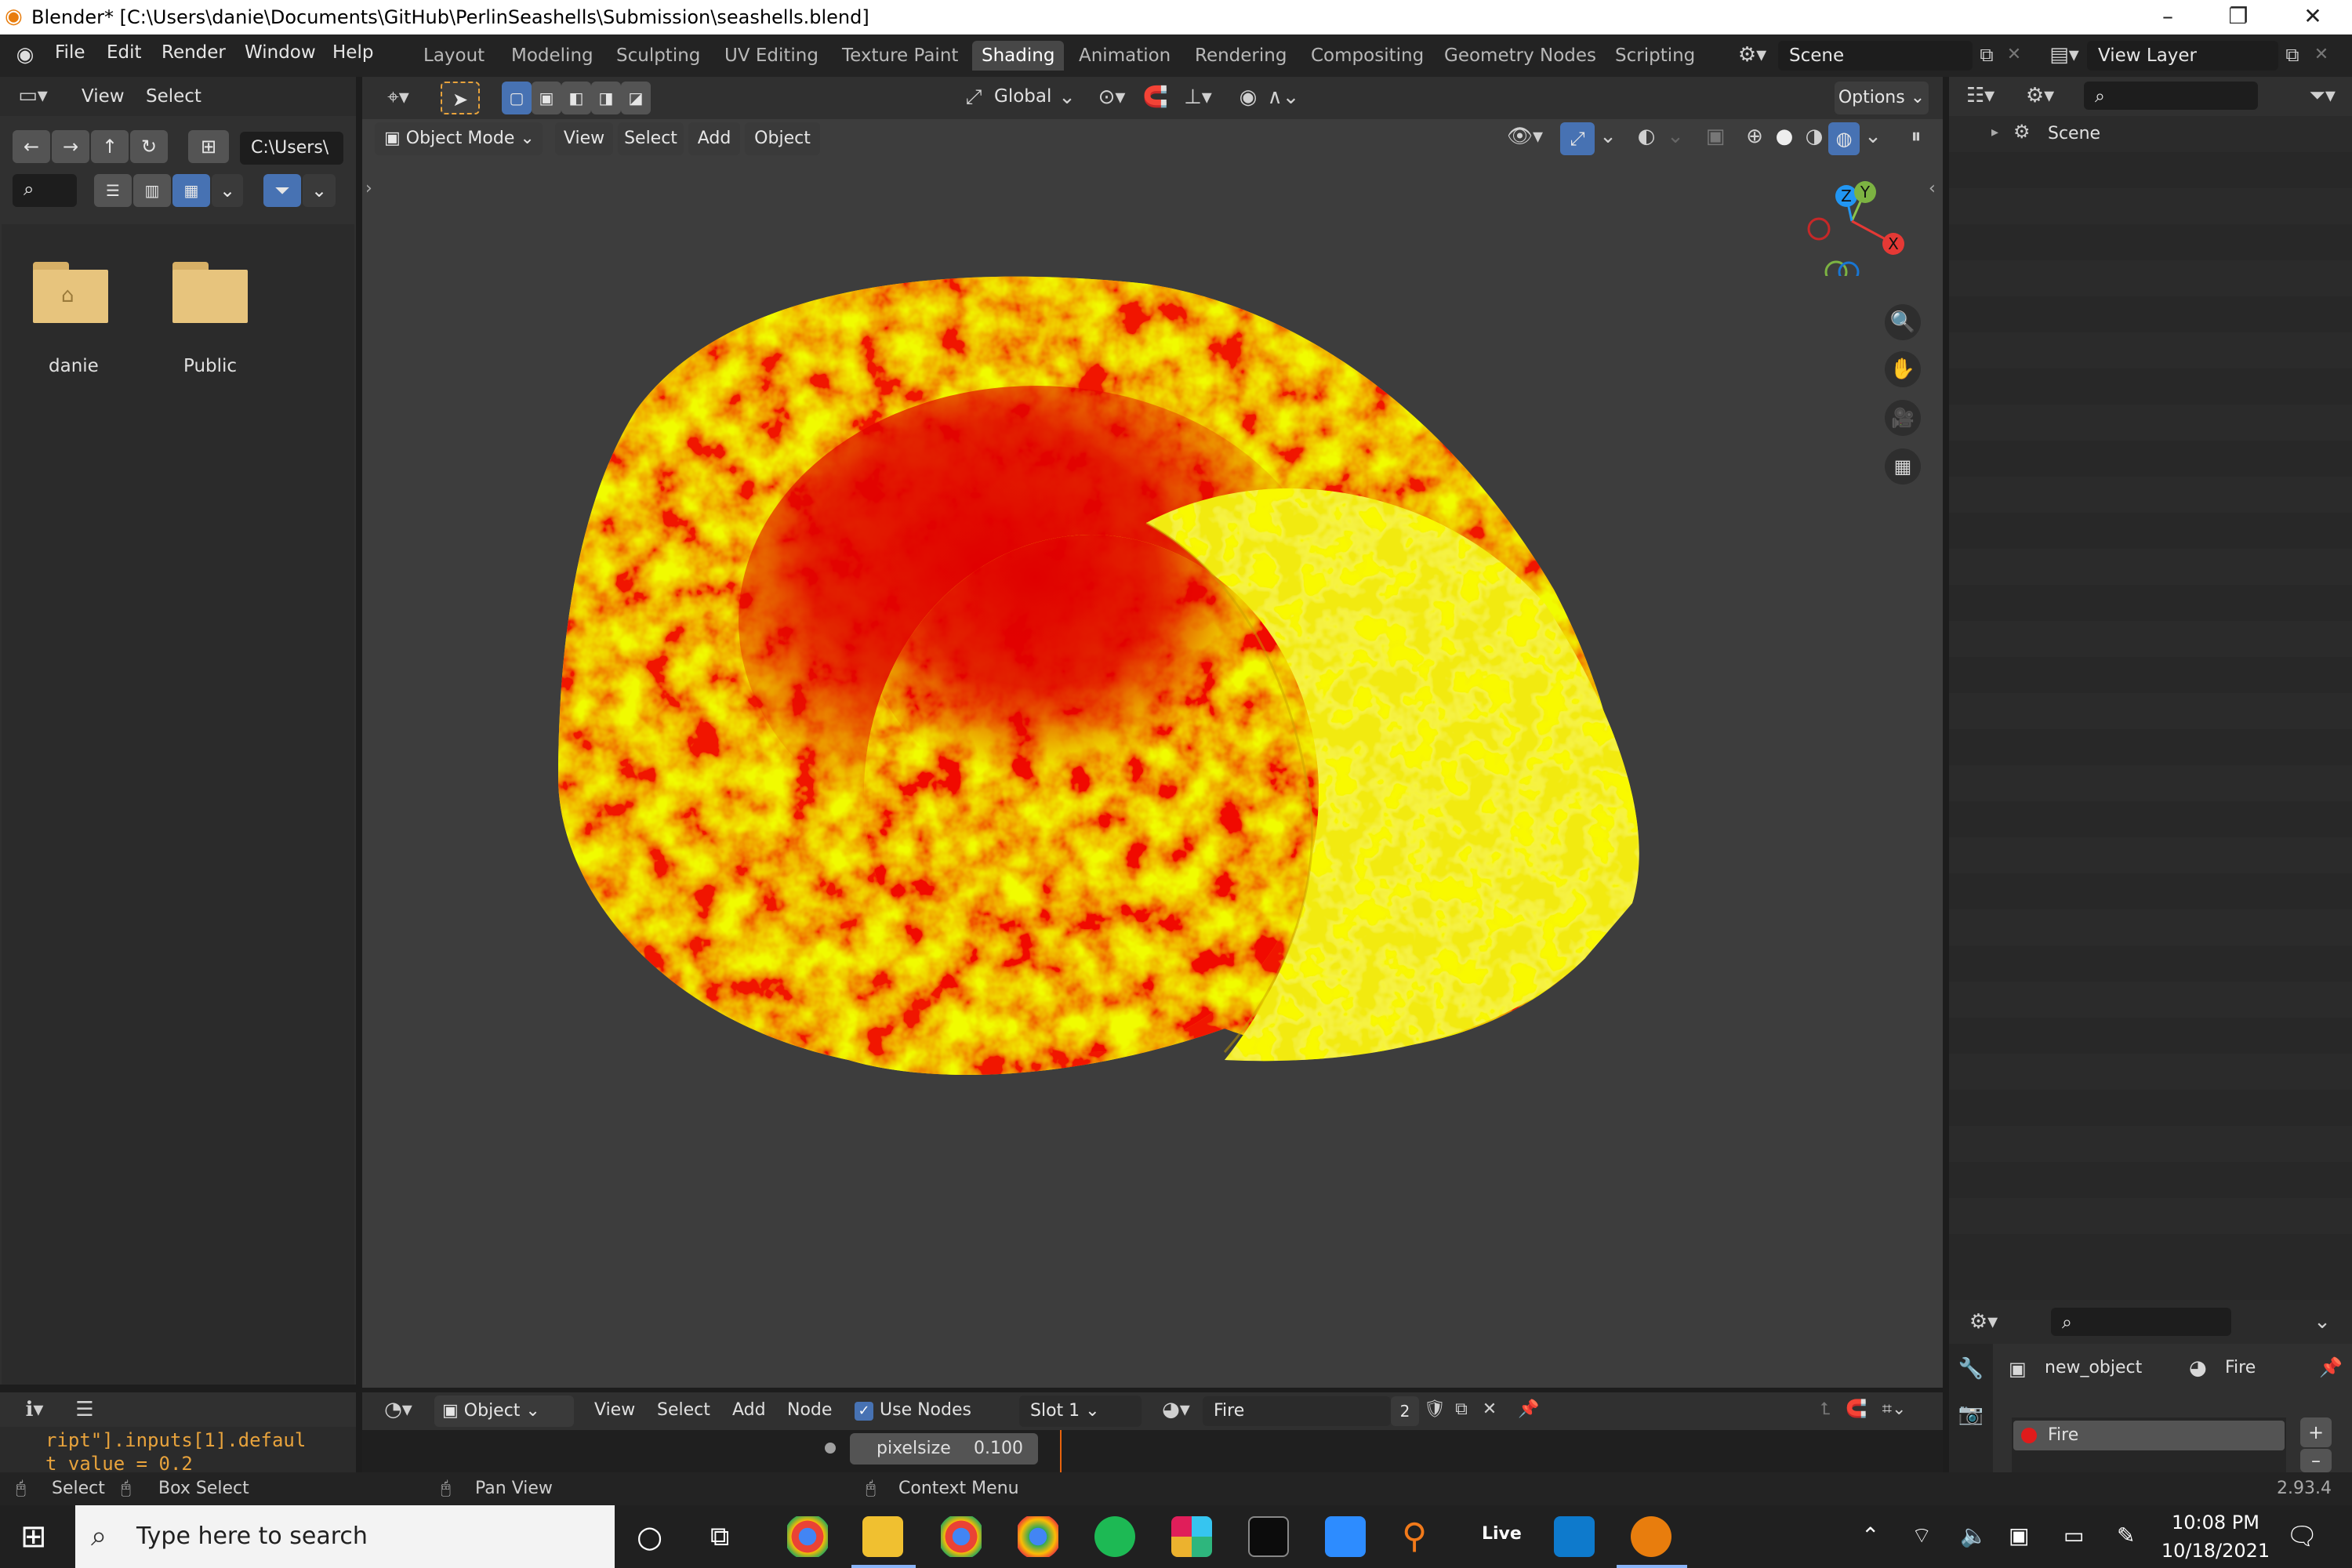 The width and height of the screenshot is (2352, 1568). I want to click on scene-selector-icon: ⚙▾, so click(1752, 55).